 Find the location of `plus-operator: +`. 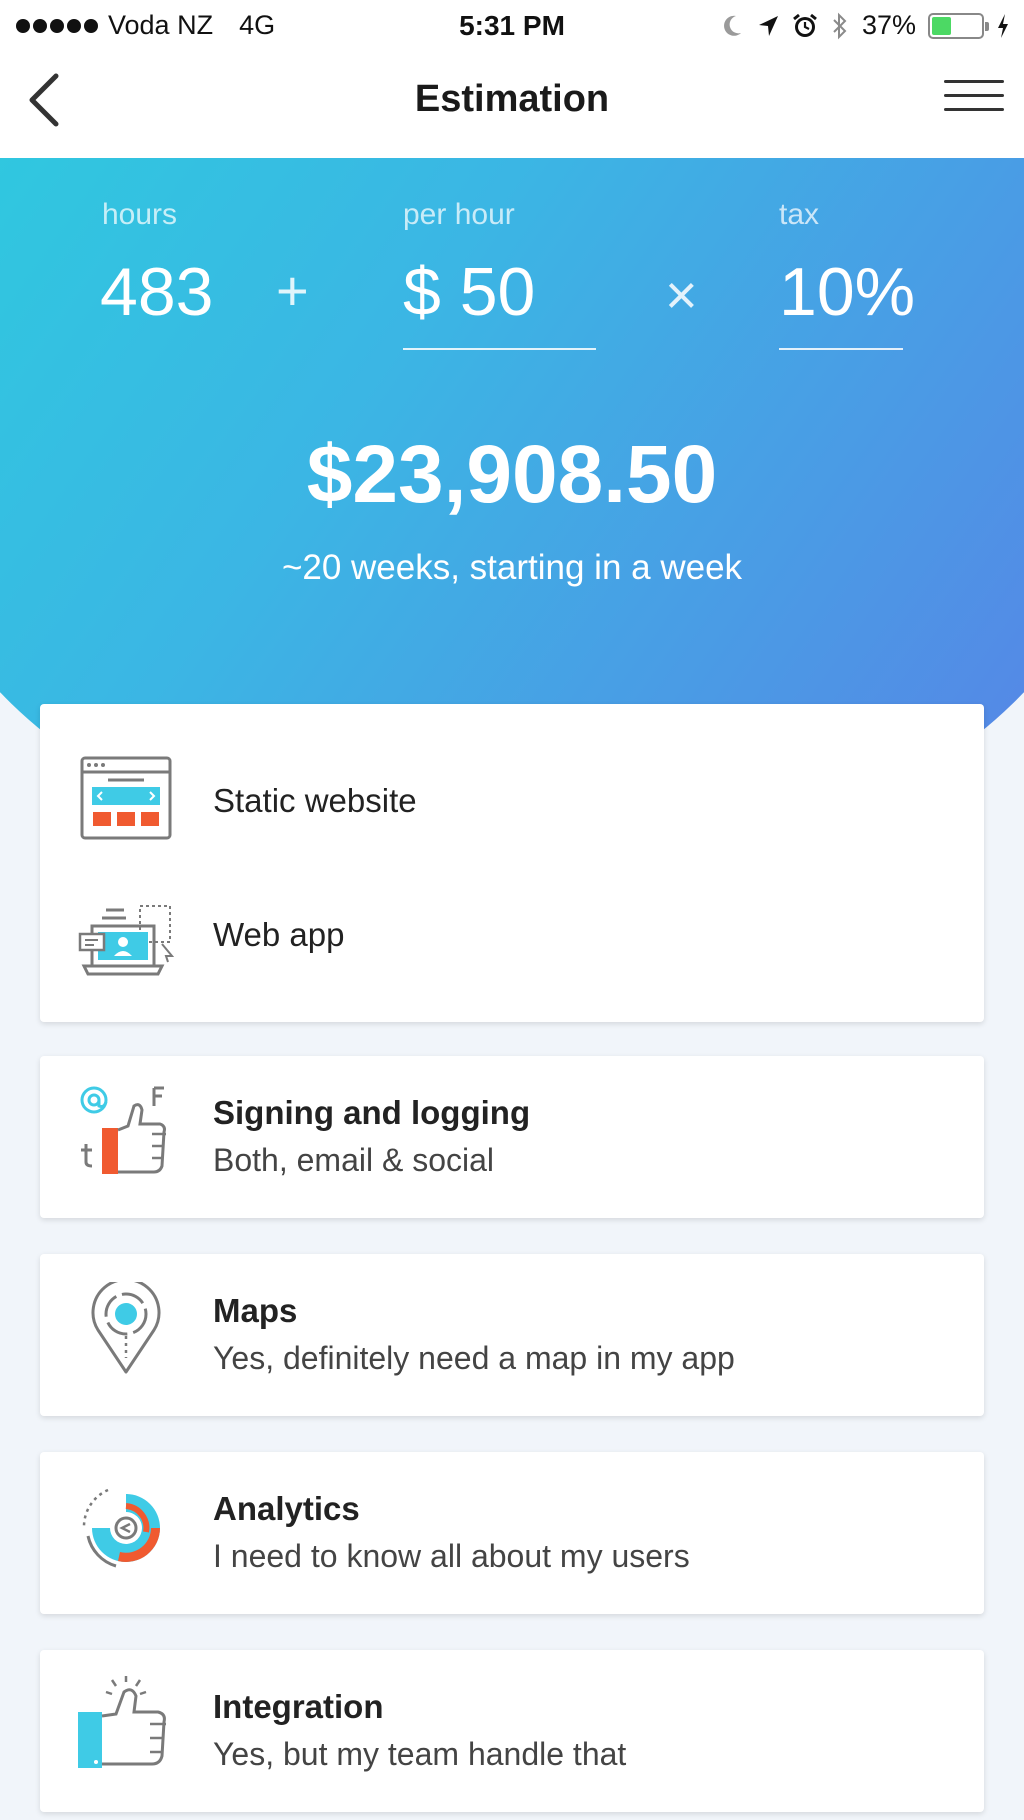

plus-operator: + is located at coordinates (292, 290).